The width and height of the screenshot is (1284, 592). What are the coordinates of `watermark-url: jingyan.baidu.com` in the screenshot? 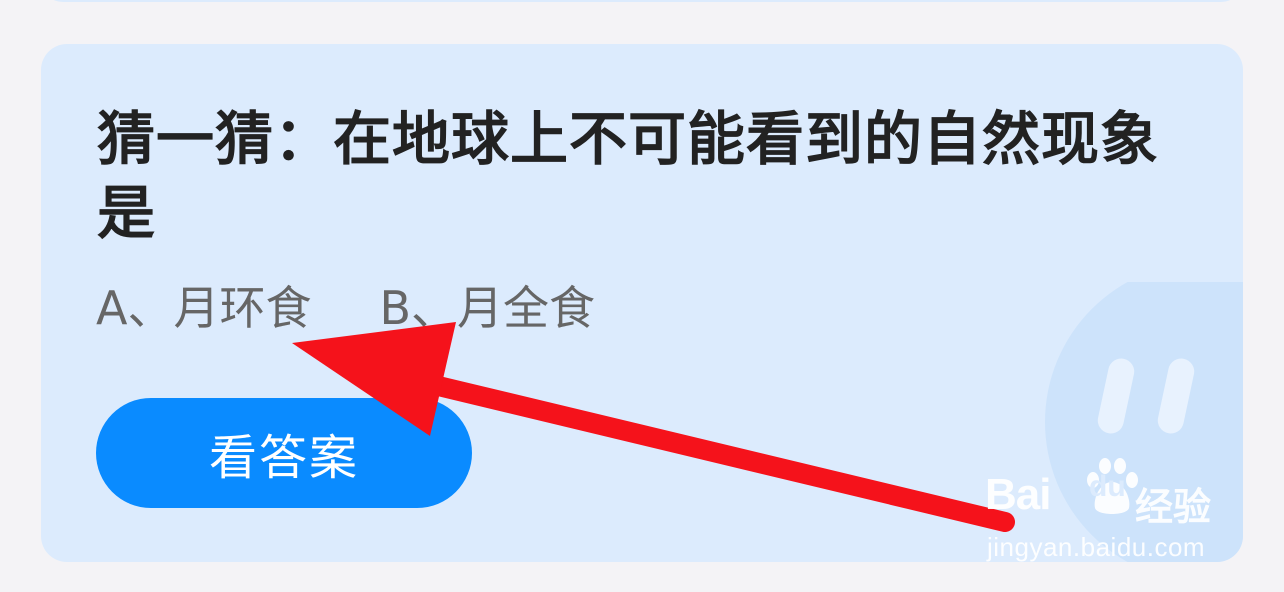 It's located at (1096, 547).